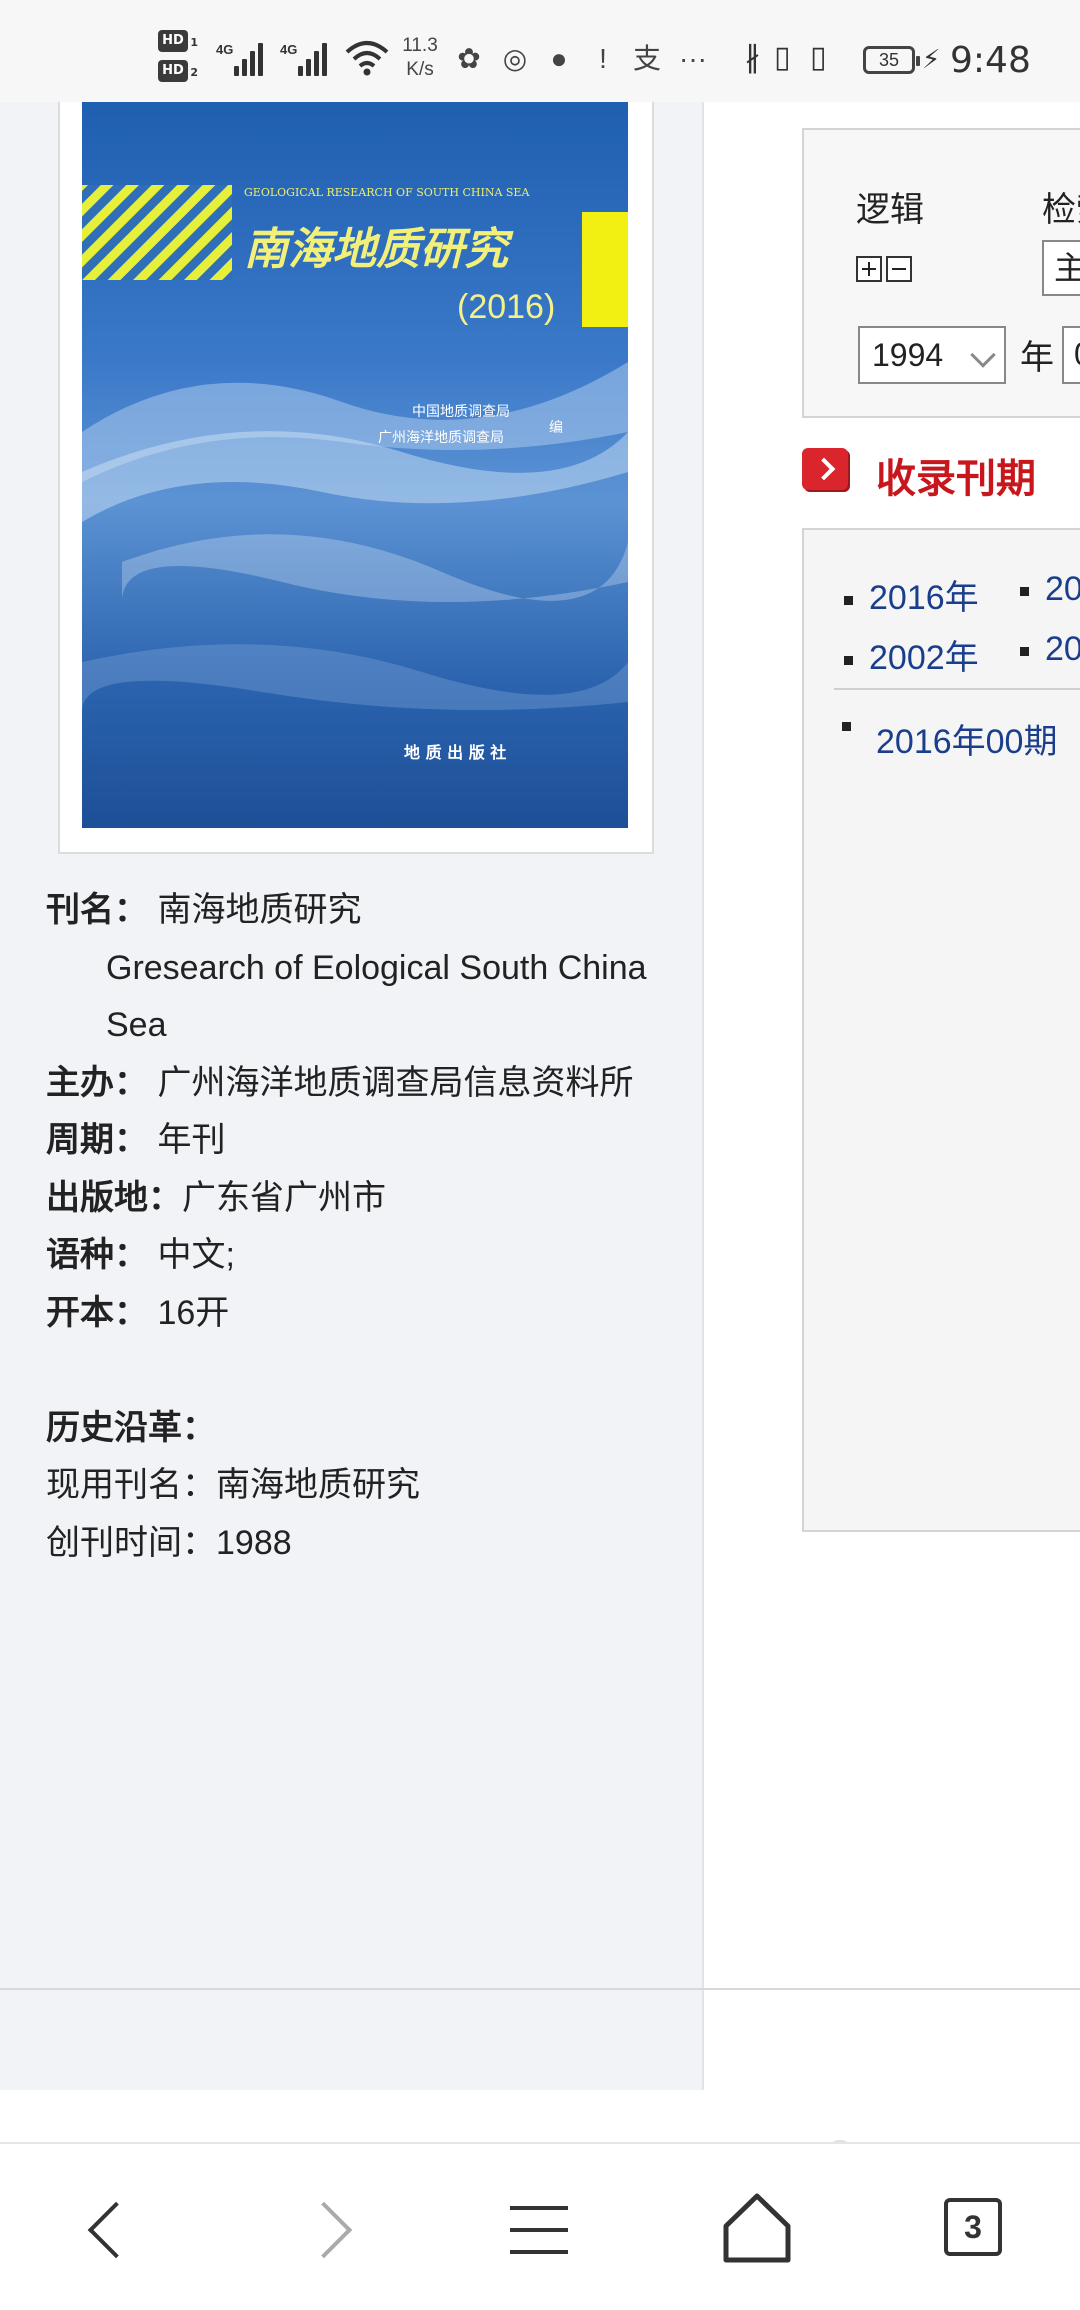  What do you see at coordinates (515, 58) in the screenshot?
I see `qq-icon: ◎` at bounding box center [515, 58].